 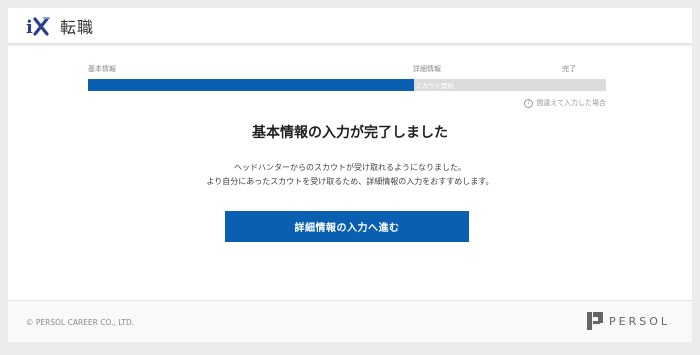 What do you see at coordinates (350, 26) in the screenshot?
I see `site-header: i 転職` at bounding box center [350, 26].